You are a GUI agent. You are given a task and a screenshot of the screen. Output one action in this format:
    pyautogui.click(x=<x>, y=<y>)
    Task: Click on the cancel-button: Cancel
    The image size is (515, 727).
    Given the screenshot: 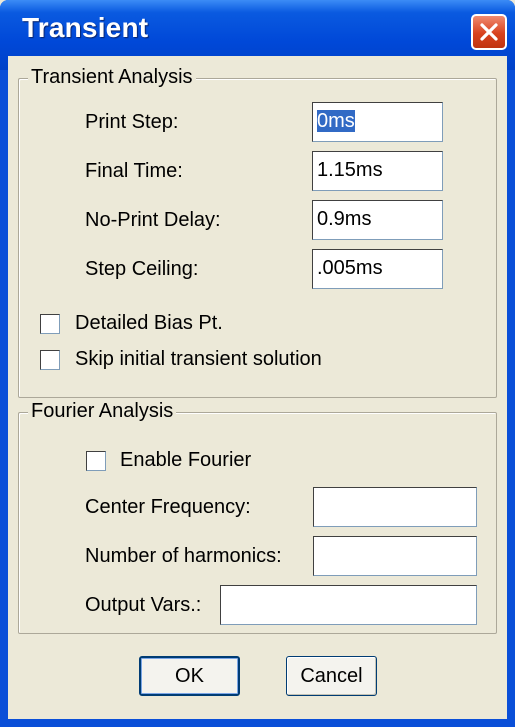 What is the action you would take?
    pyautogui.click(x=331, y=676)
    